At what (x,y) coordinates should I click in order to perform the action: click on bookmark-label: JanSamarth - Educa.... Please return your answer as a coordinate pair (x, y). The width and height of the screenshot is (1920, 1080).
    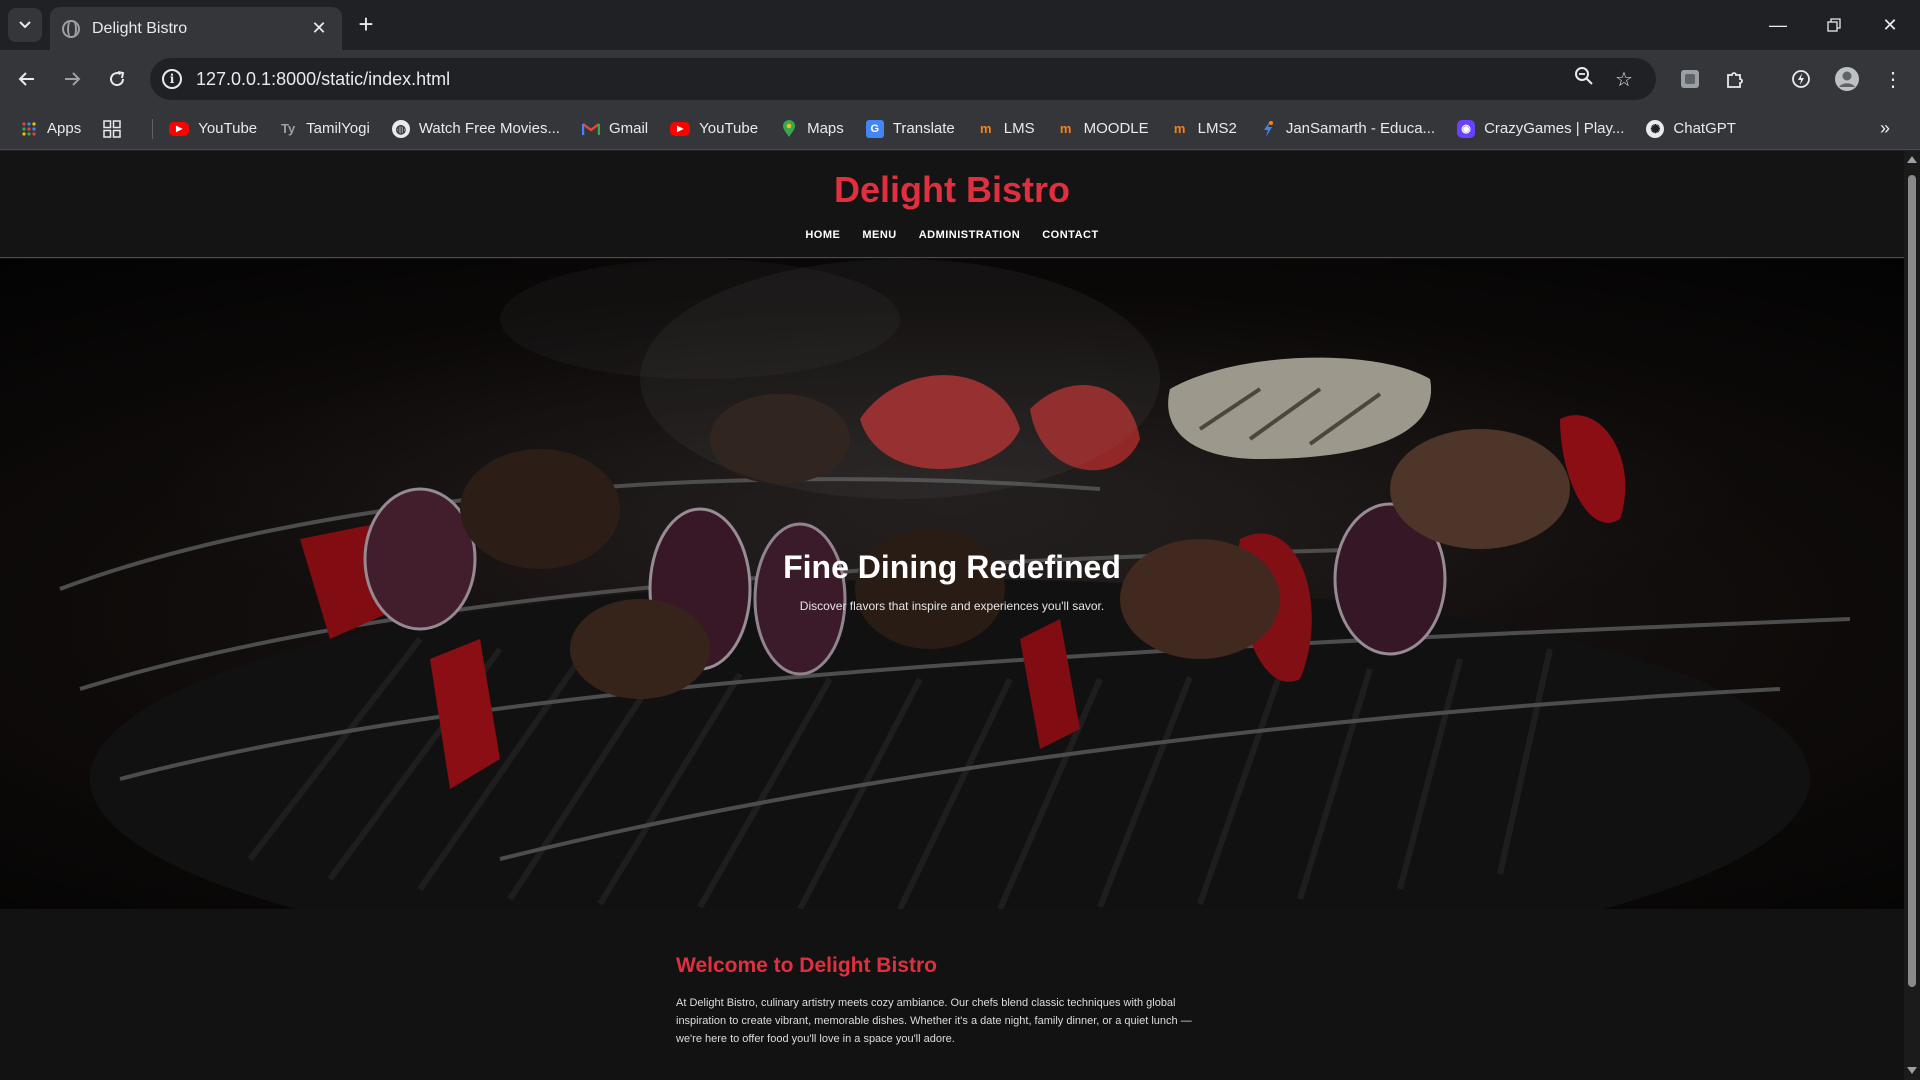
    Looking at the image, I should click on (1360, 128).